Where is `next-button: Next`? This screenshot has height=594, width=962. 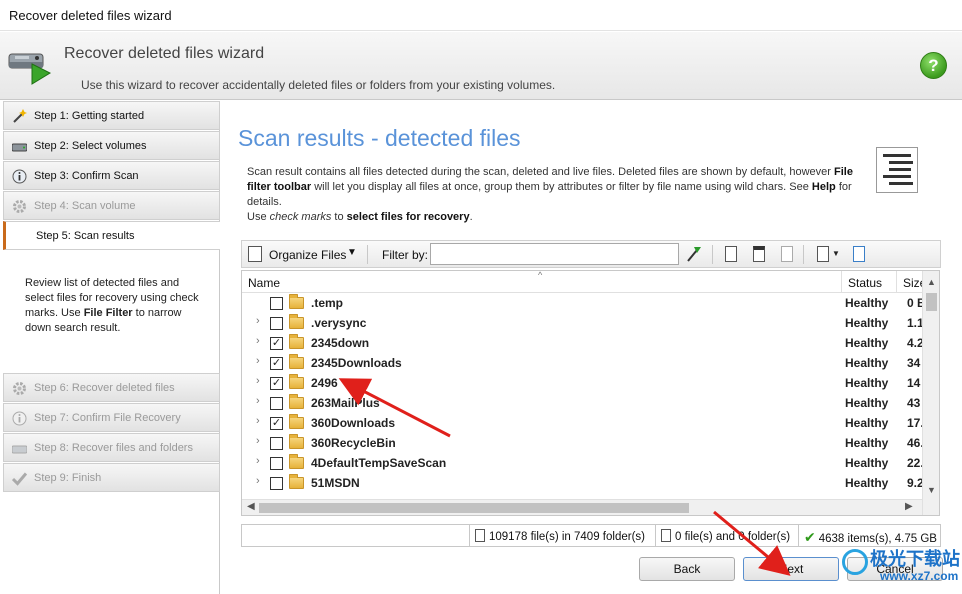 next-button: Next is located at coordinates (791, 569).